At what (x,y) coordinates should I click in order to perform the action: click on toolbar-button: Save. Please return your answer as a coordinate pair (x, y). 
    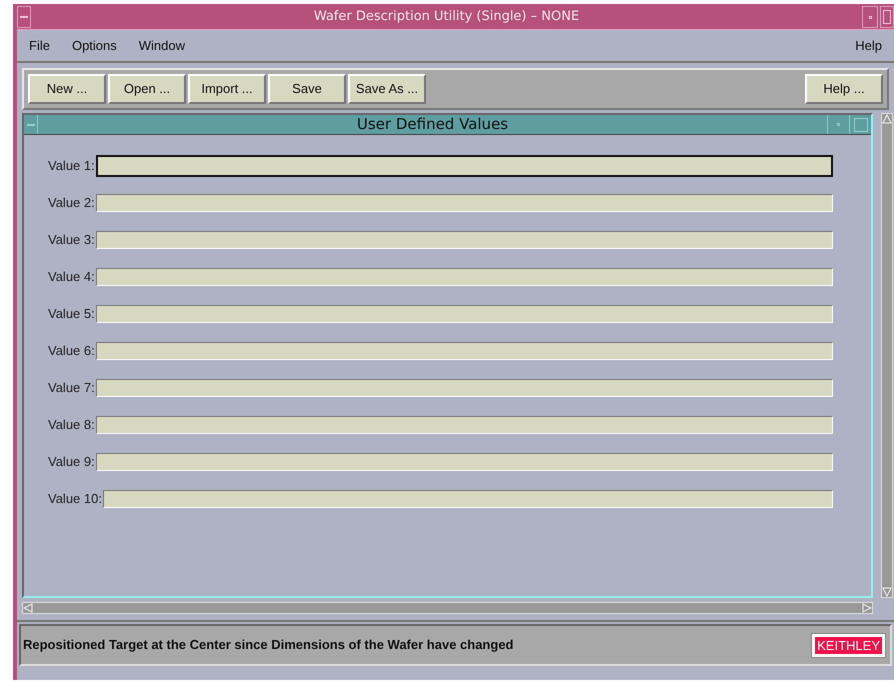
    Looking at the image, I should click on (307, 89).